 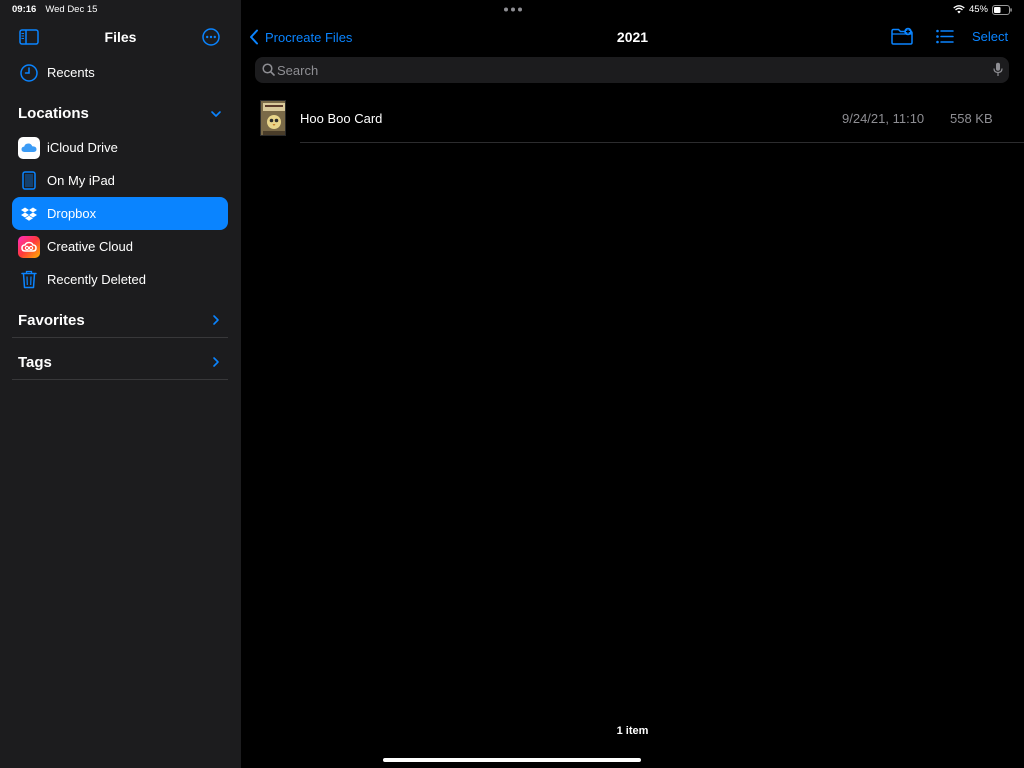 I want to click on ipad-icon, so click(x=28, y=180).